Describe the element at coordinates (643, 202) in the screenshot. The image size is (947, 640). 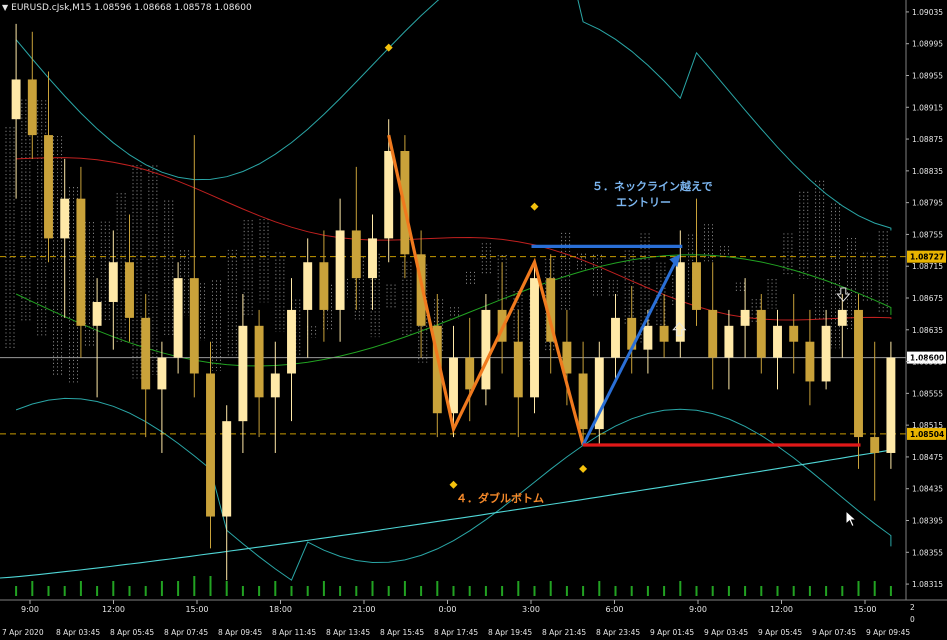
I see `neckline-annotation-line2: エントリー` at that location.